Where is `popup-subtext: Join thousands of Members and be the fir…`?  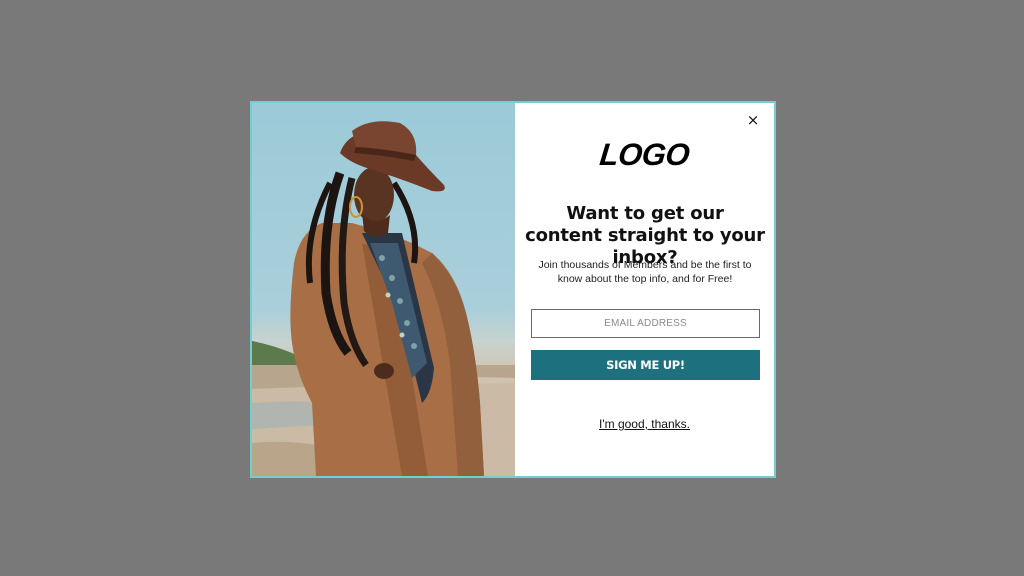 popup-subtext: Join thousands of Members and be the fir… is located at coordinates (645, 272).